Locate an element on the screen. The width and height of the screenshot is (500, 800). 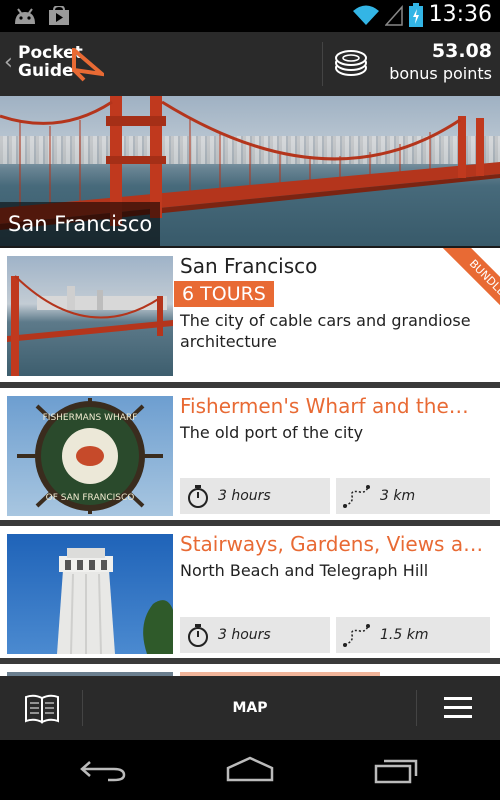
bonus-points-label: bonus points is located at coordinates (440, 73).